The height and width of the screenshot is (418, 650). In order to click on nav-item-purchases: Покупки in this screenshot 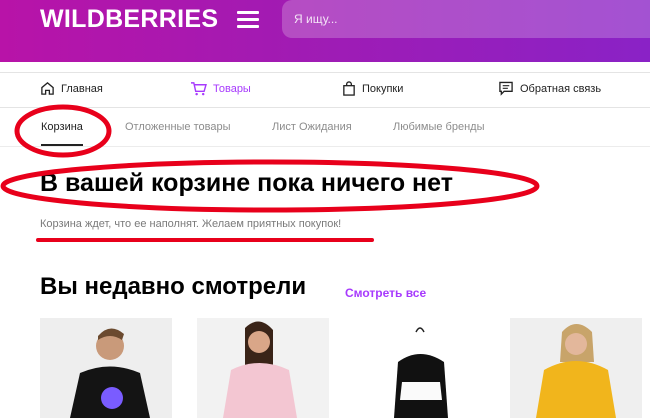, I will do `click(372, 88)`.